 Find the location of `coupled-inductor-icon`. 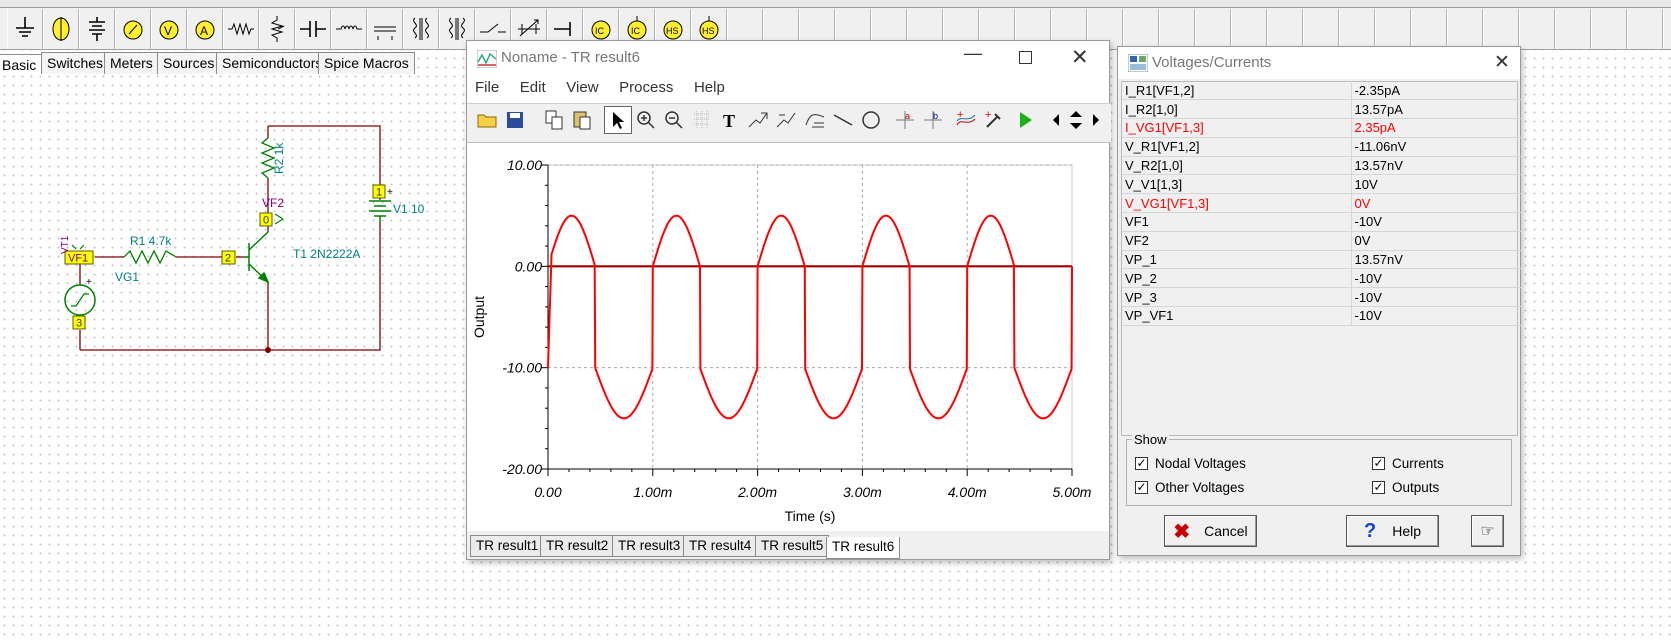

coupled-inductor-icon is located at coordinates (421, 29).